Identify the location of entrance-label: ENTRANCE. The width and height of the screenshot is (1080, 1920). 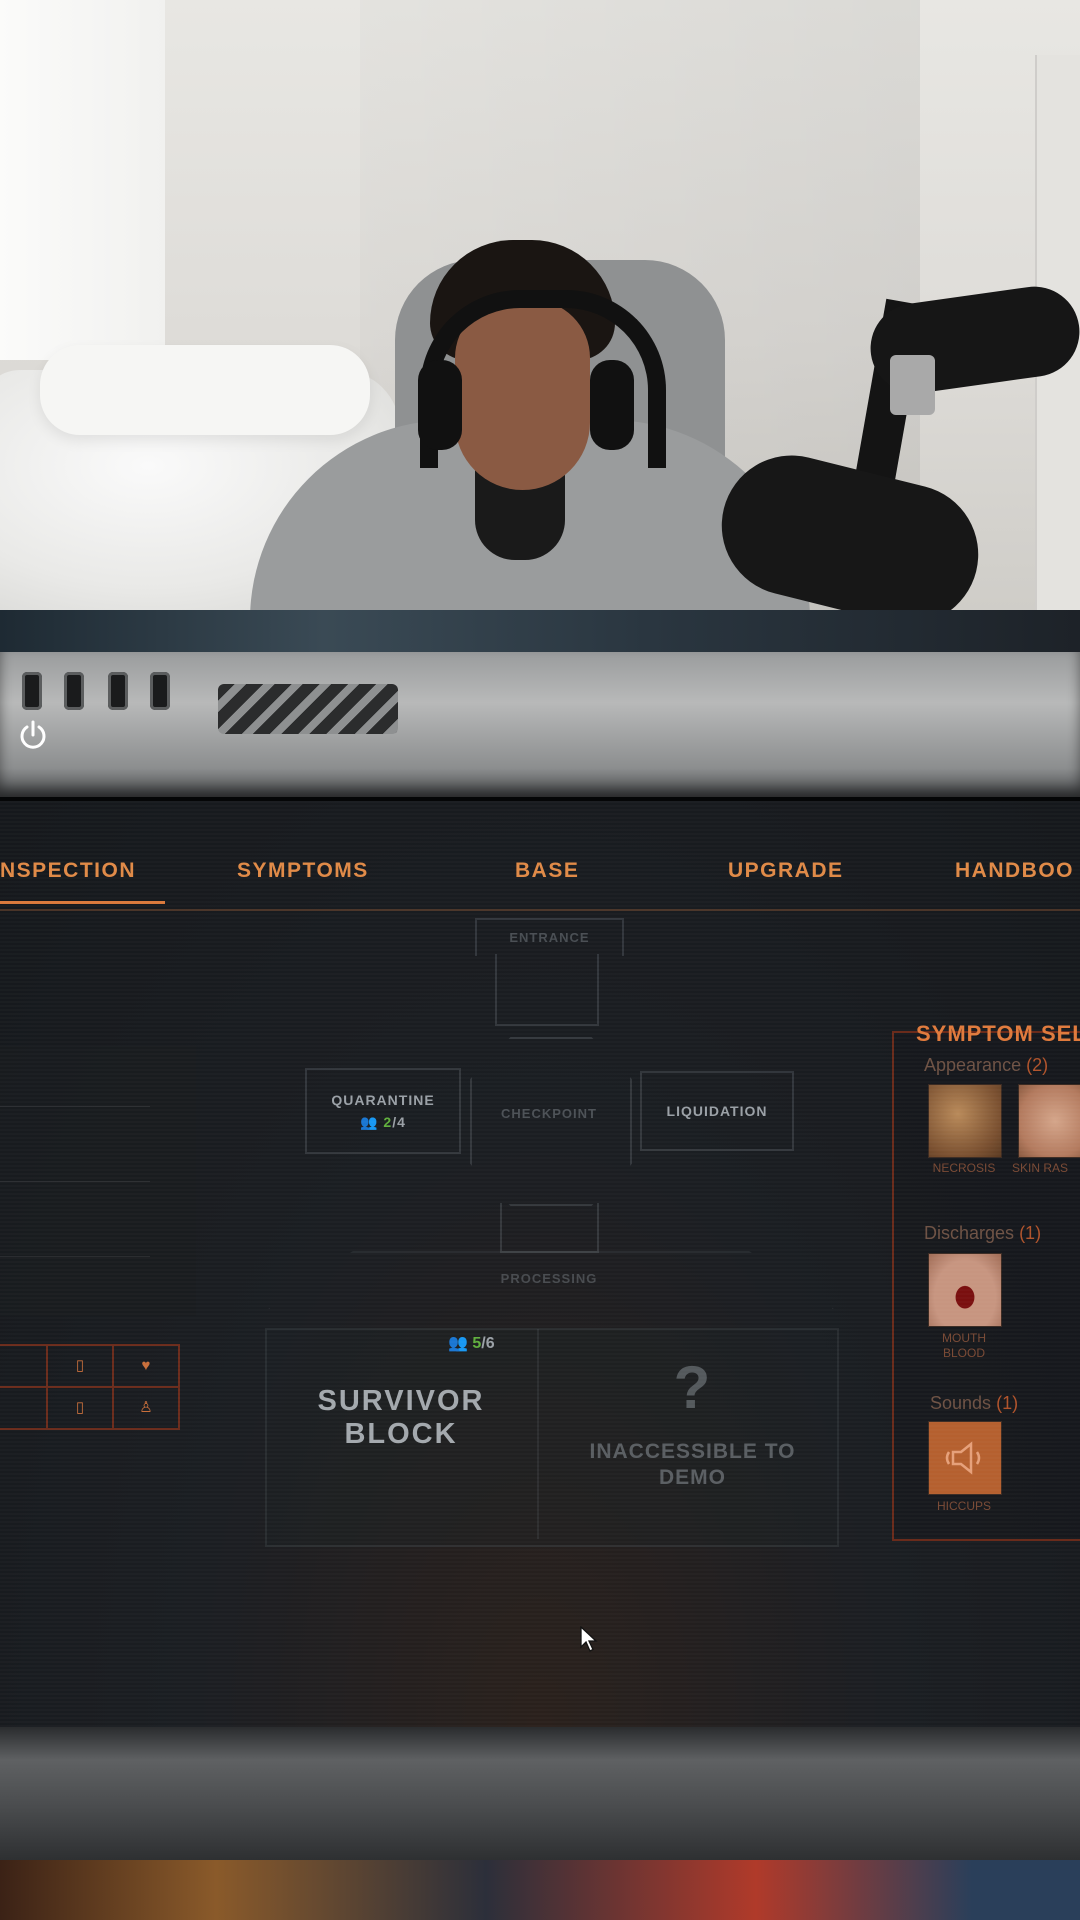
(549, 937).